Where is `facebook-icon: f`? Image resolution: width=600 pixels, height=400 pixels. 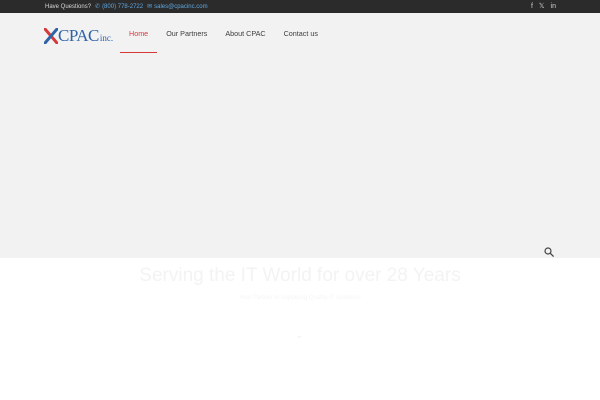
facebook-icon: f is located at coordinates (532, 6).